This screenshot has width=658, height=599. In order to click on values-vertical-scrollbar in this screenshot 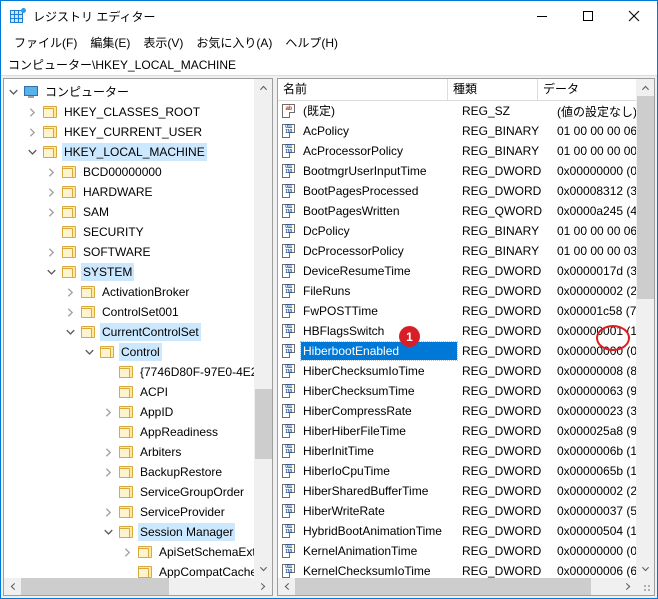, I will do `click(645, 328)`.